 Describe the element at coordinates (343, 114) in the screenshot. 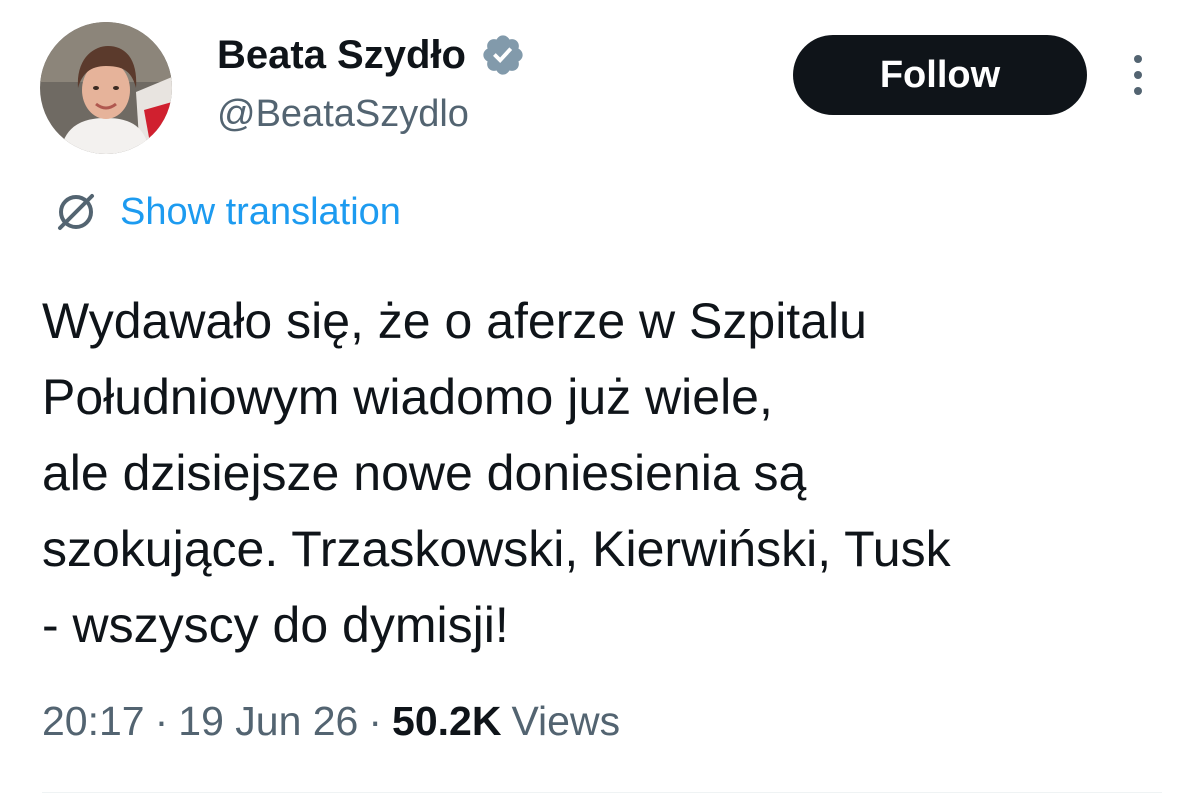

I see `author-handle: @BeataSzydlo` at that location.